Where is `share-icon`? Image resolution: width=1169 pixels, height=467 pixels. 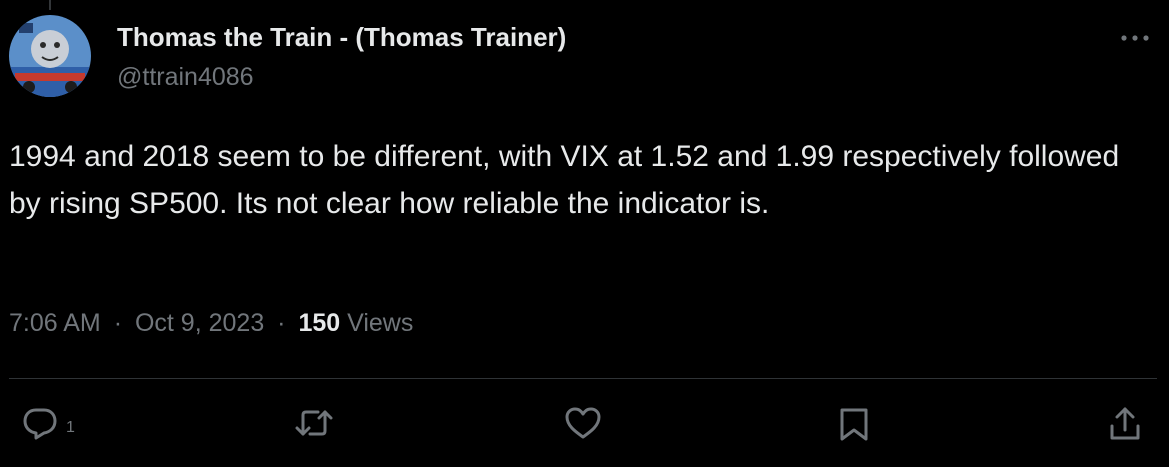
share-icon is located at coordinates (1125, 423).